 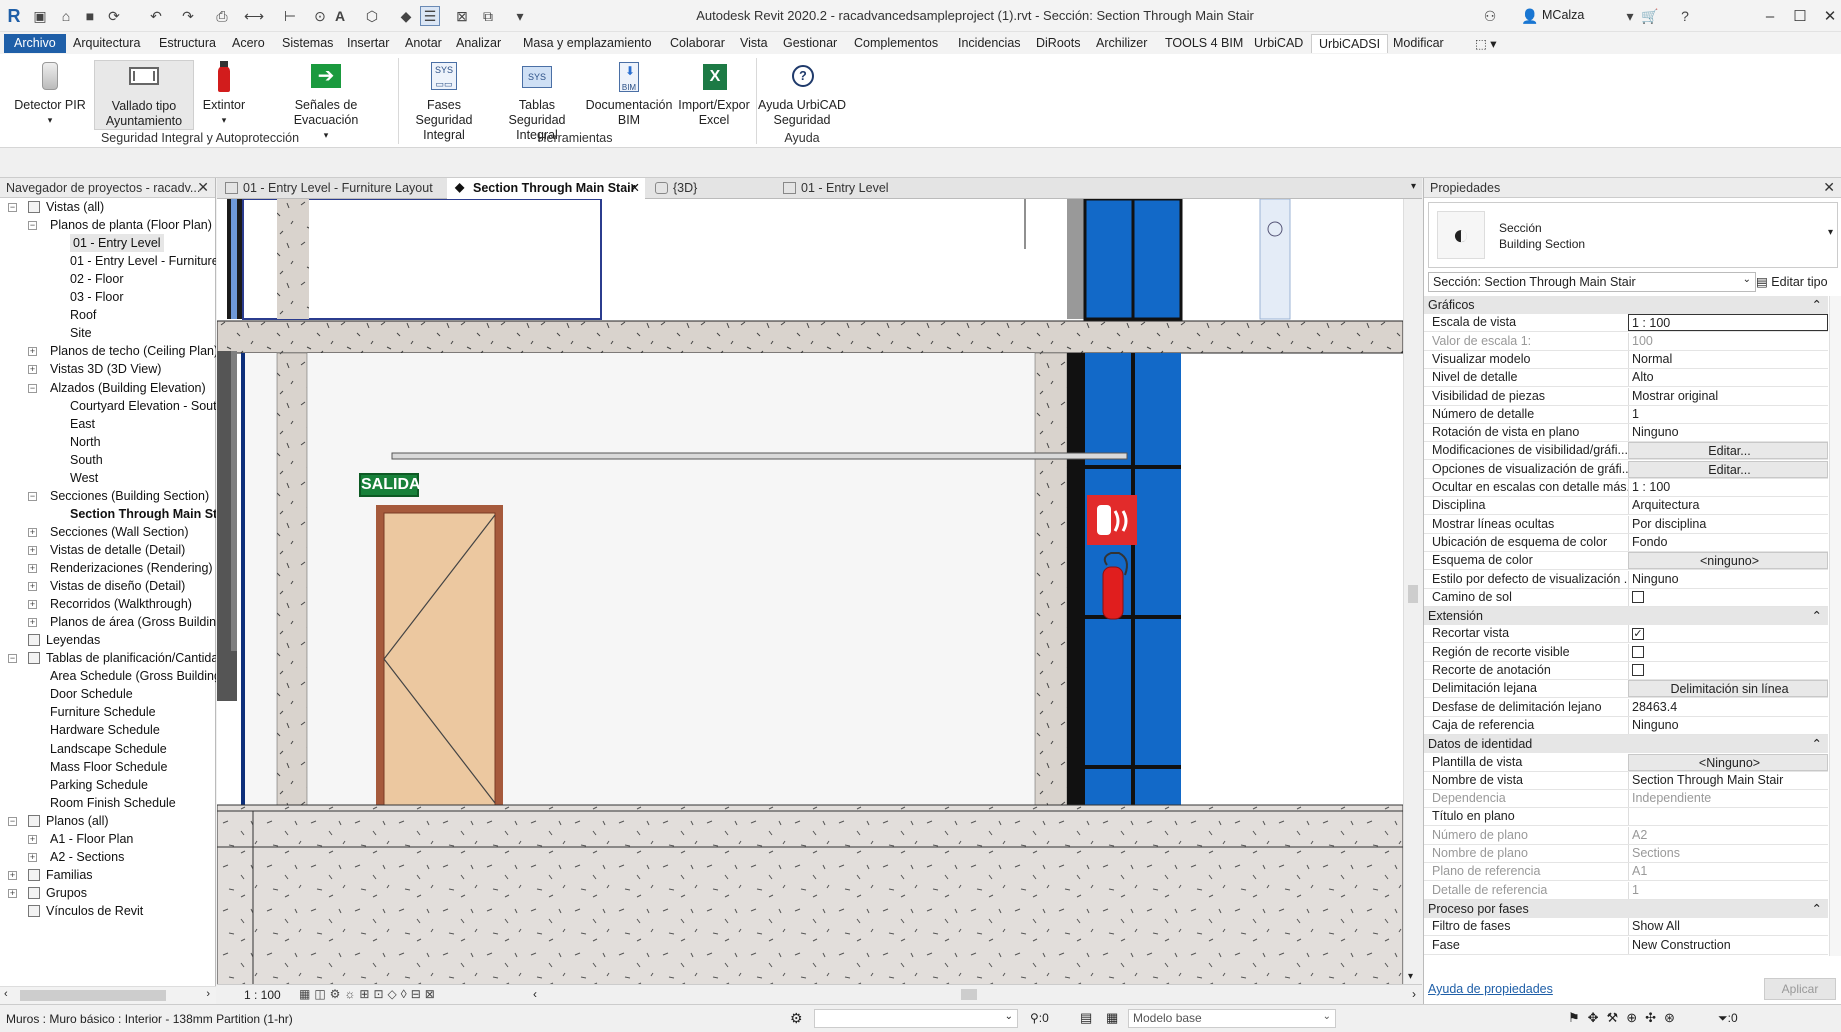 I want to click on model-select: Modelo base ⌄, so click(x=1232, y=1018).